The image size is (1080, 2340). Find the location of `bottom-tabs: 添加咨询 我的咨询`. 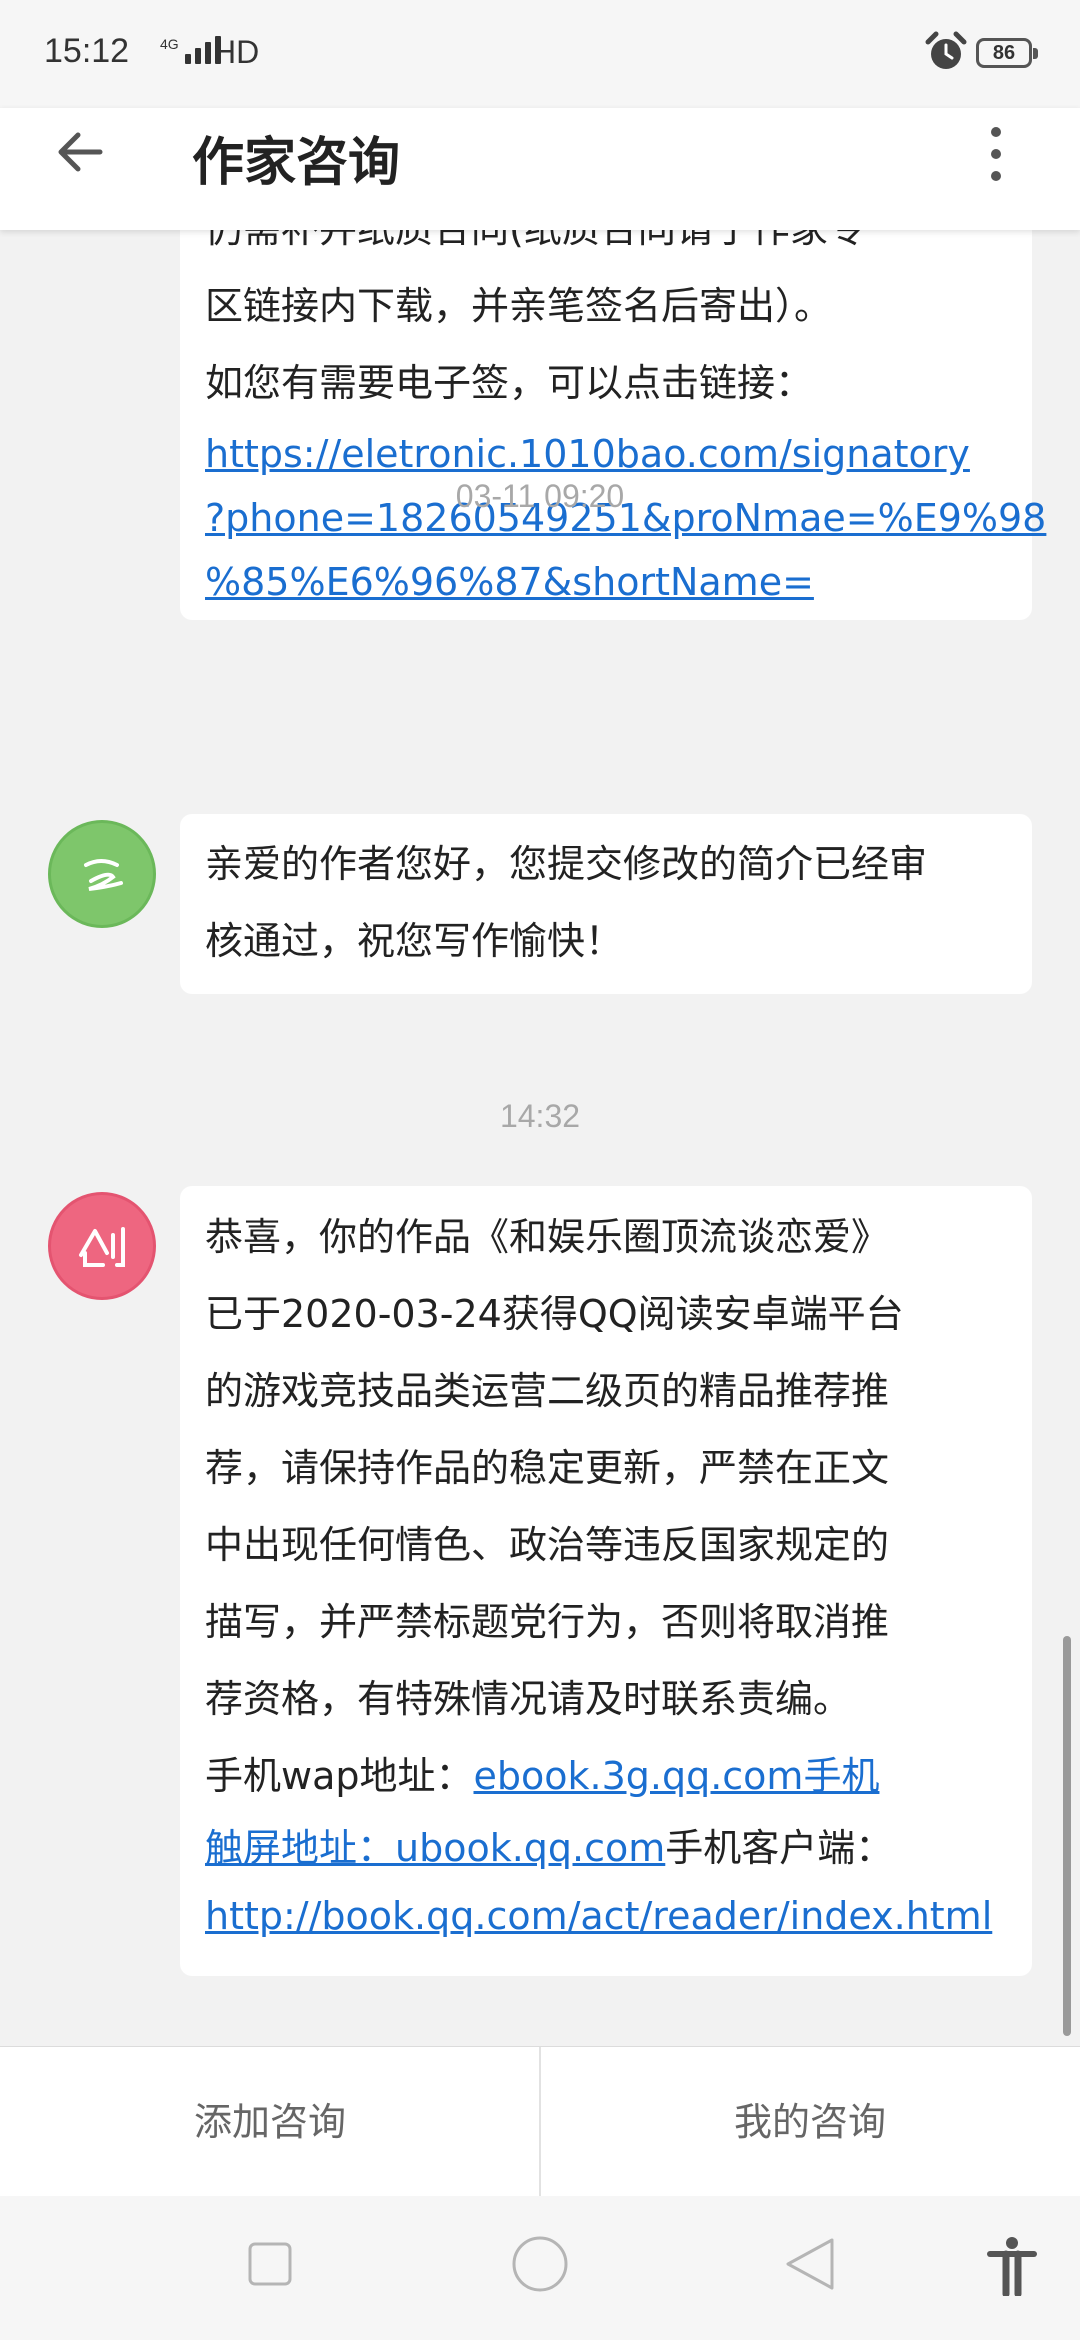

bottom-tabs: 添加咨询 我的咨询 is located at coordinates (540, 2121).